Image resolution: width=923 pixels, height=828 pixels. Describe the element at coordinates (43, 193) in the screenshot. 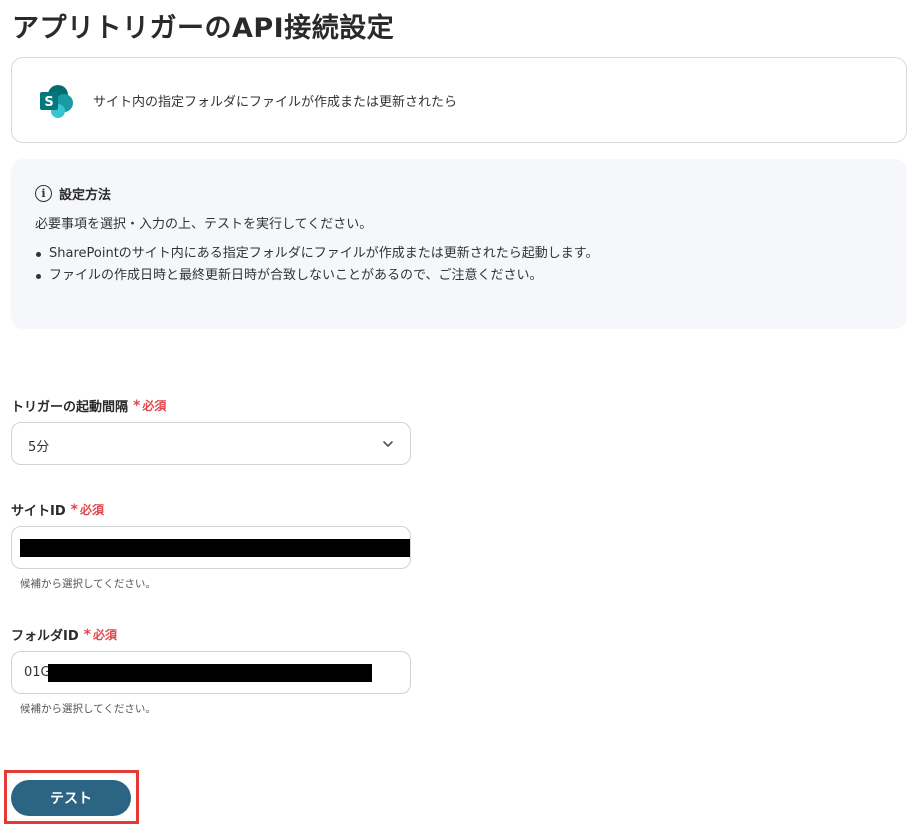

I see `info-circle-icon: i` at that location.